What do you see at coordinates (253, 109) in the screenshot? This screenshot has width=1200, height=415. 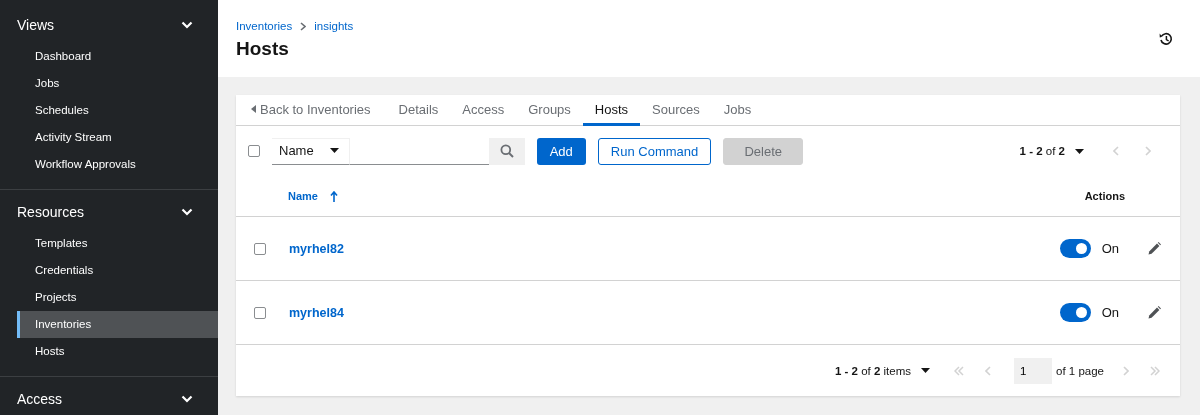 I see `caret-left-icon` at bounding box center [253, 109].